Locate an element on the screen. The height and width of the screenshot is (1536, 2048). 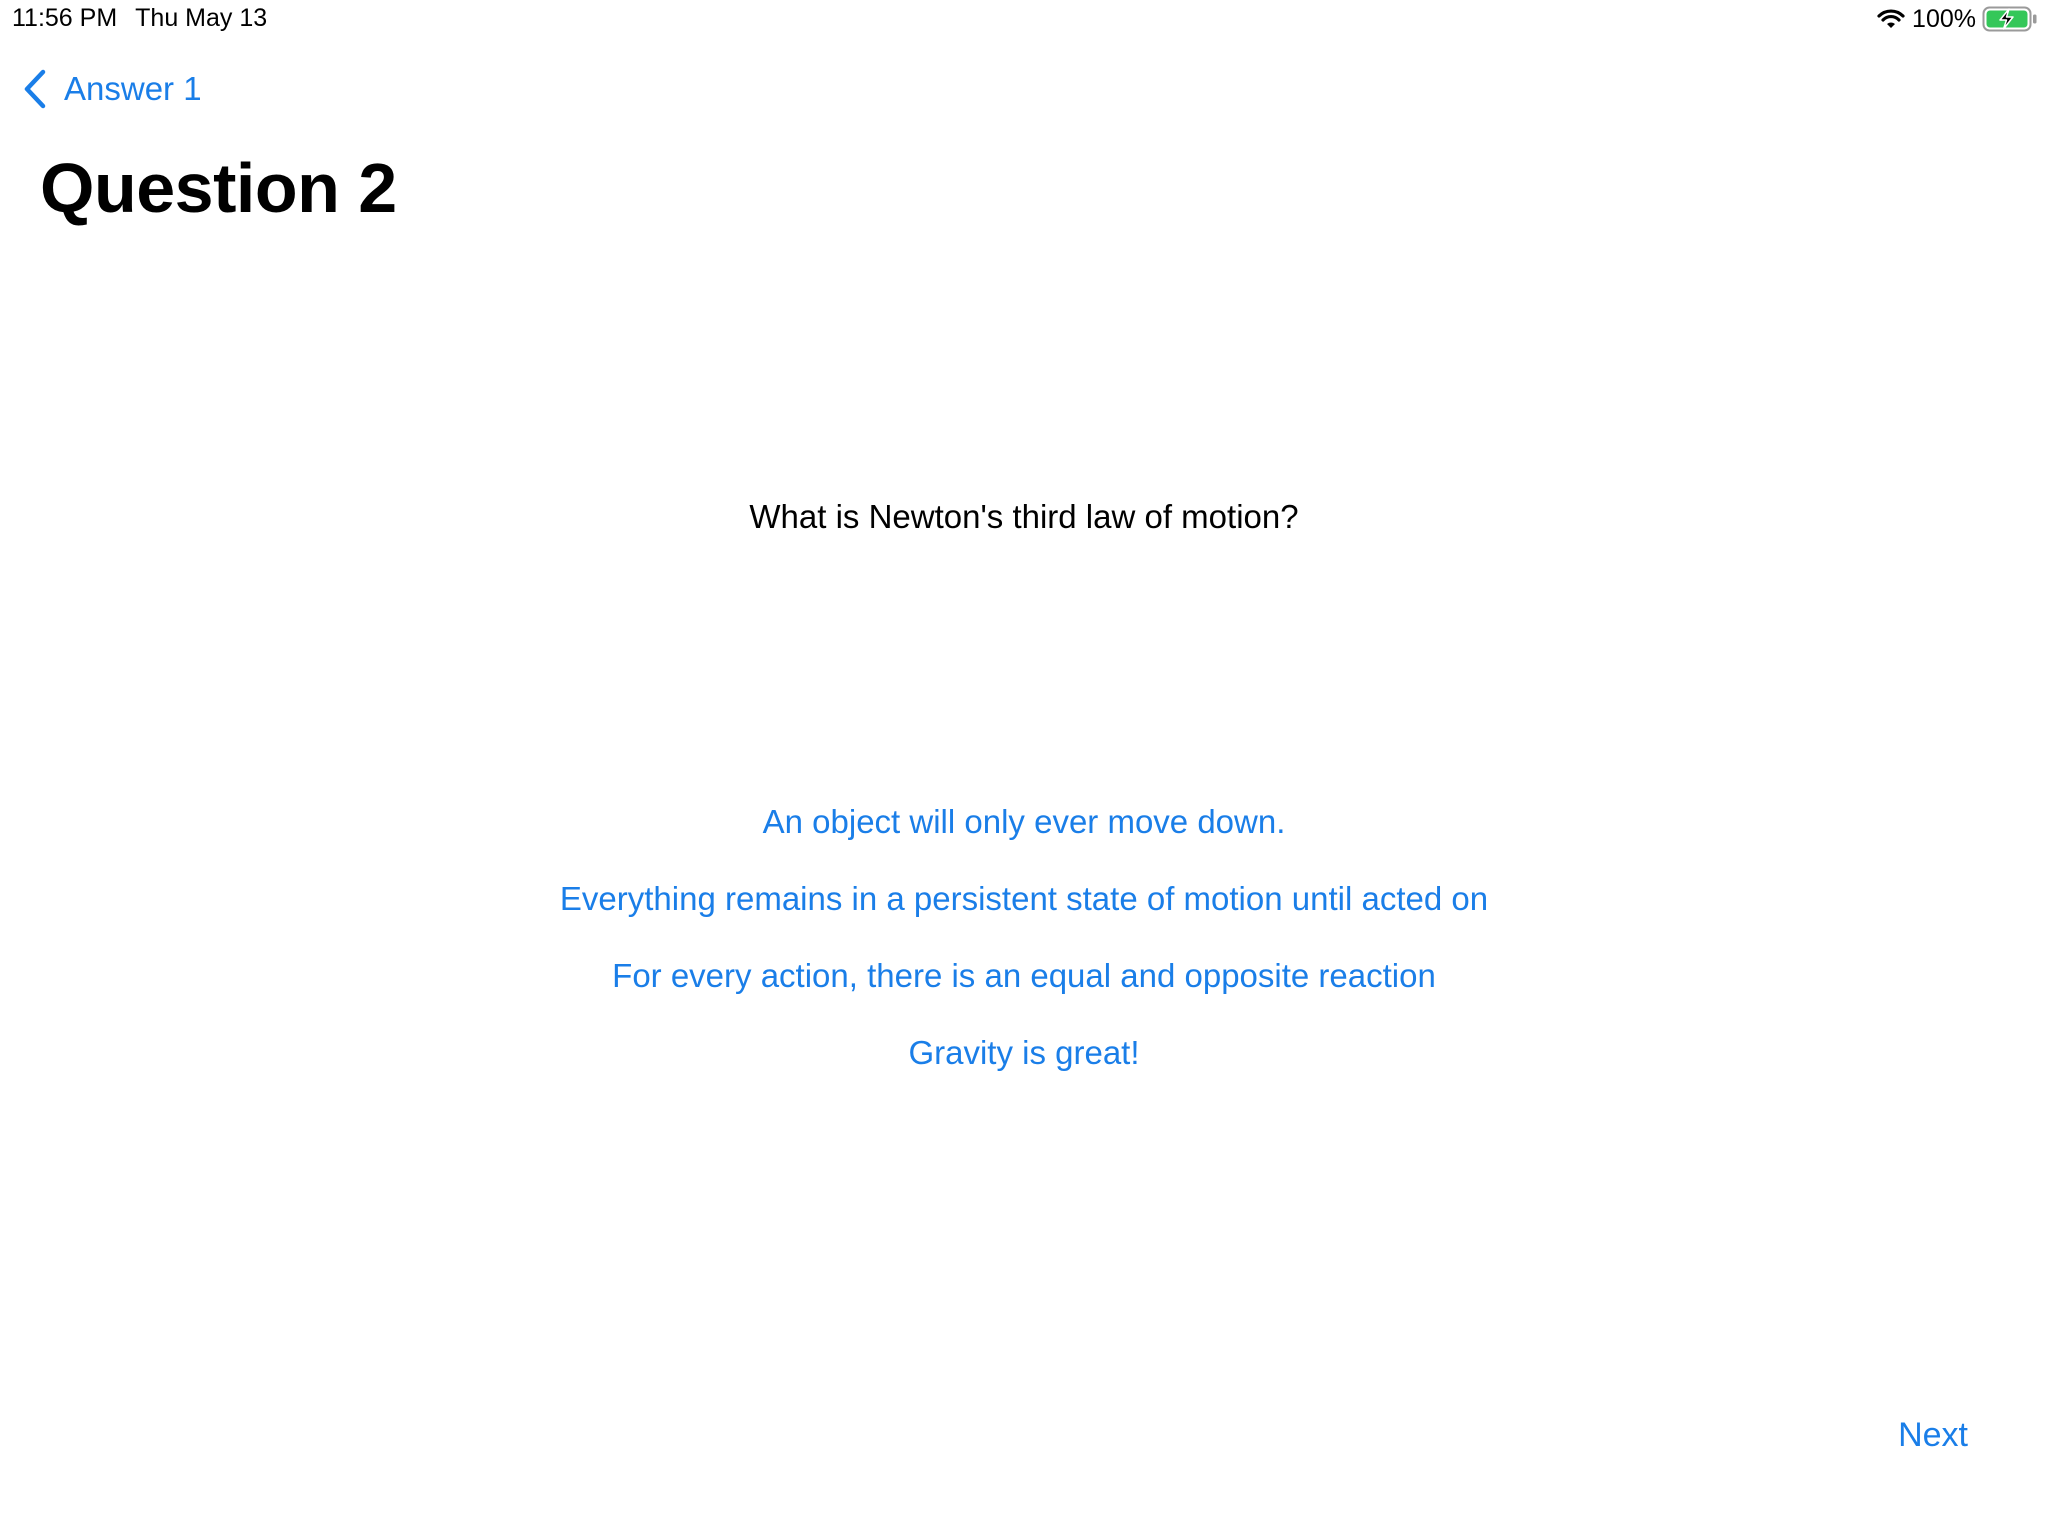
status-date: Thu May 13 is located at coordinates (201, 18).